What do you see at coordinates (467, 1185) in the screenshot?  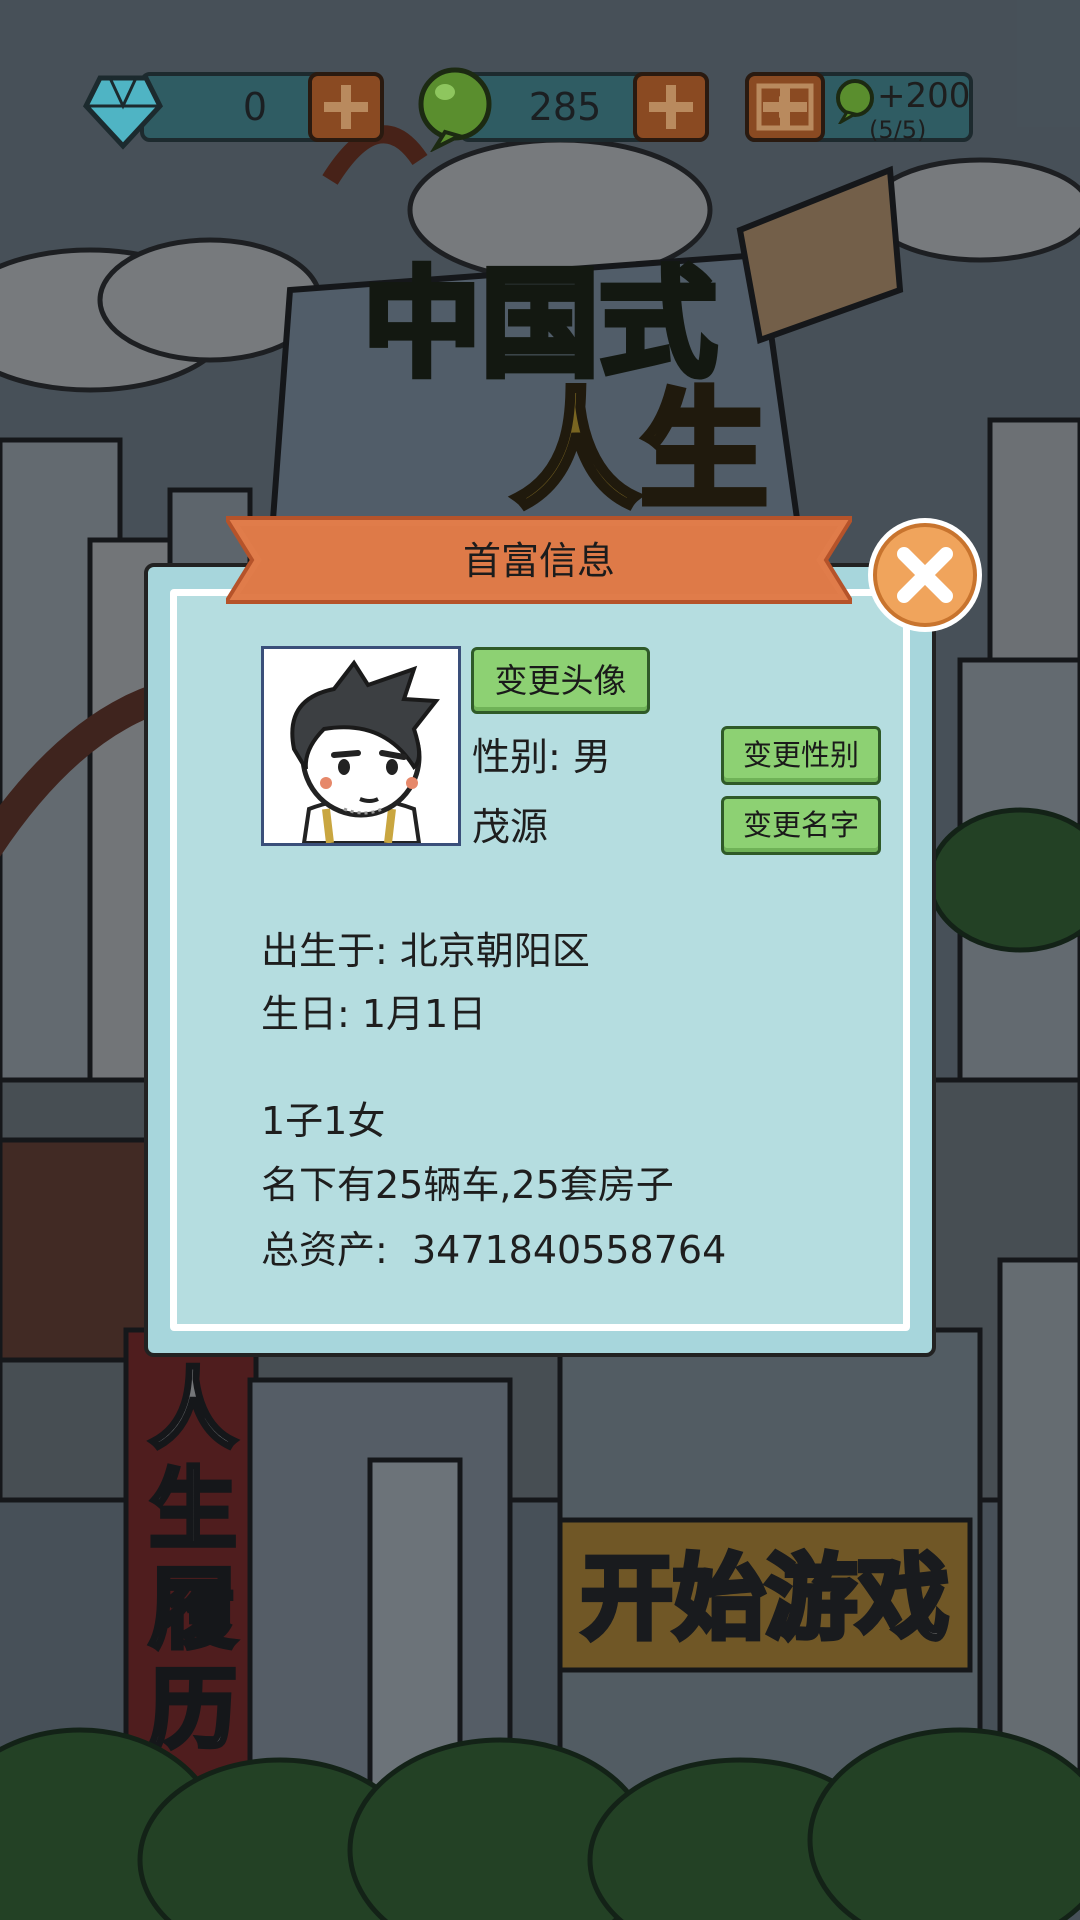 I see `property-text: 名下有25辆车,25套房子` at bounding box center [467, 1185].